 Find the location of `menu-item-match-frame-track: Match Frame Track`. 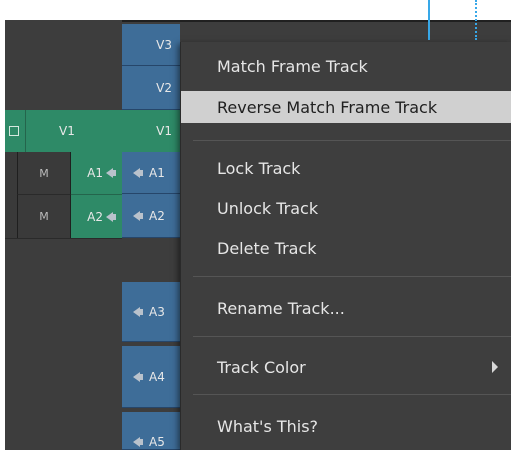

menu-item-match-frame-track: Match Frame Track is located at coordinates (346, 66).